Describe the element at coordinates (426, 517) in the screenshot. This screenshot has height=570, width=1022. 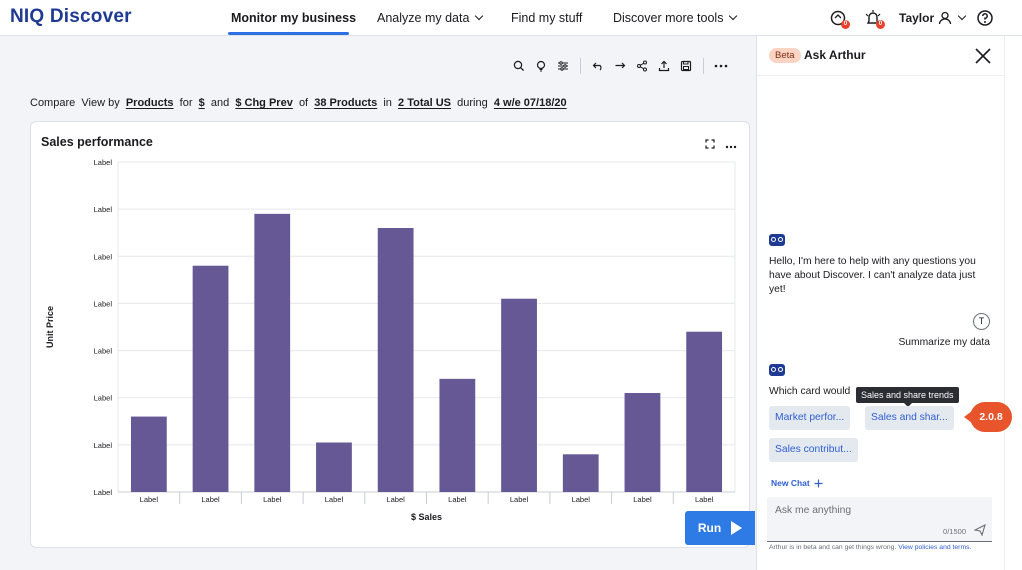
I see `x-axis-title: $ Sales` at that location.